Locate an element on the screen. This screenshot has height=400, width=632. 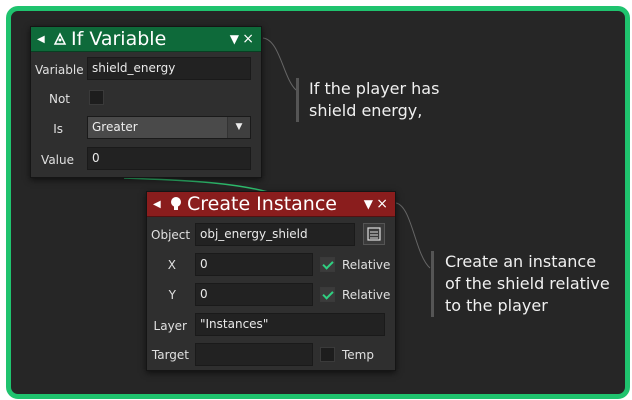
chevron-down-icon: ▼ is located at coordinates (238, 127).